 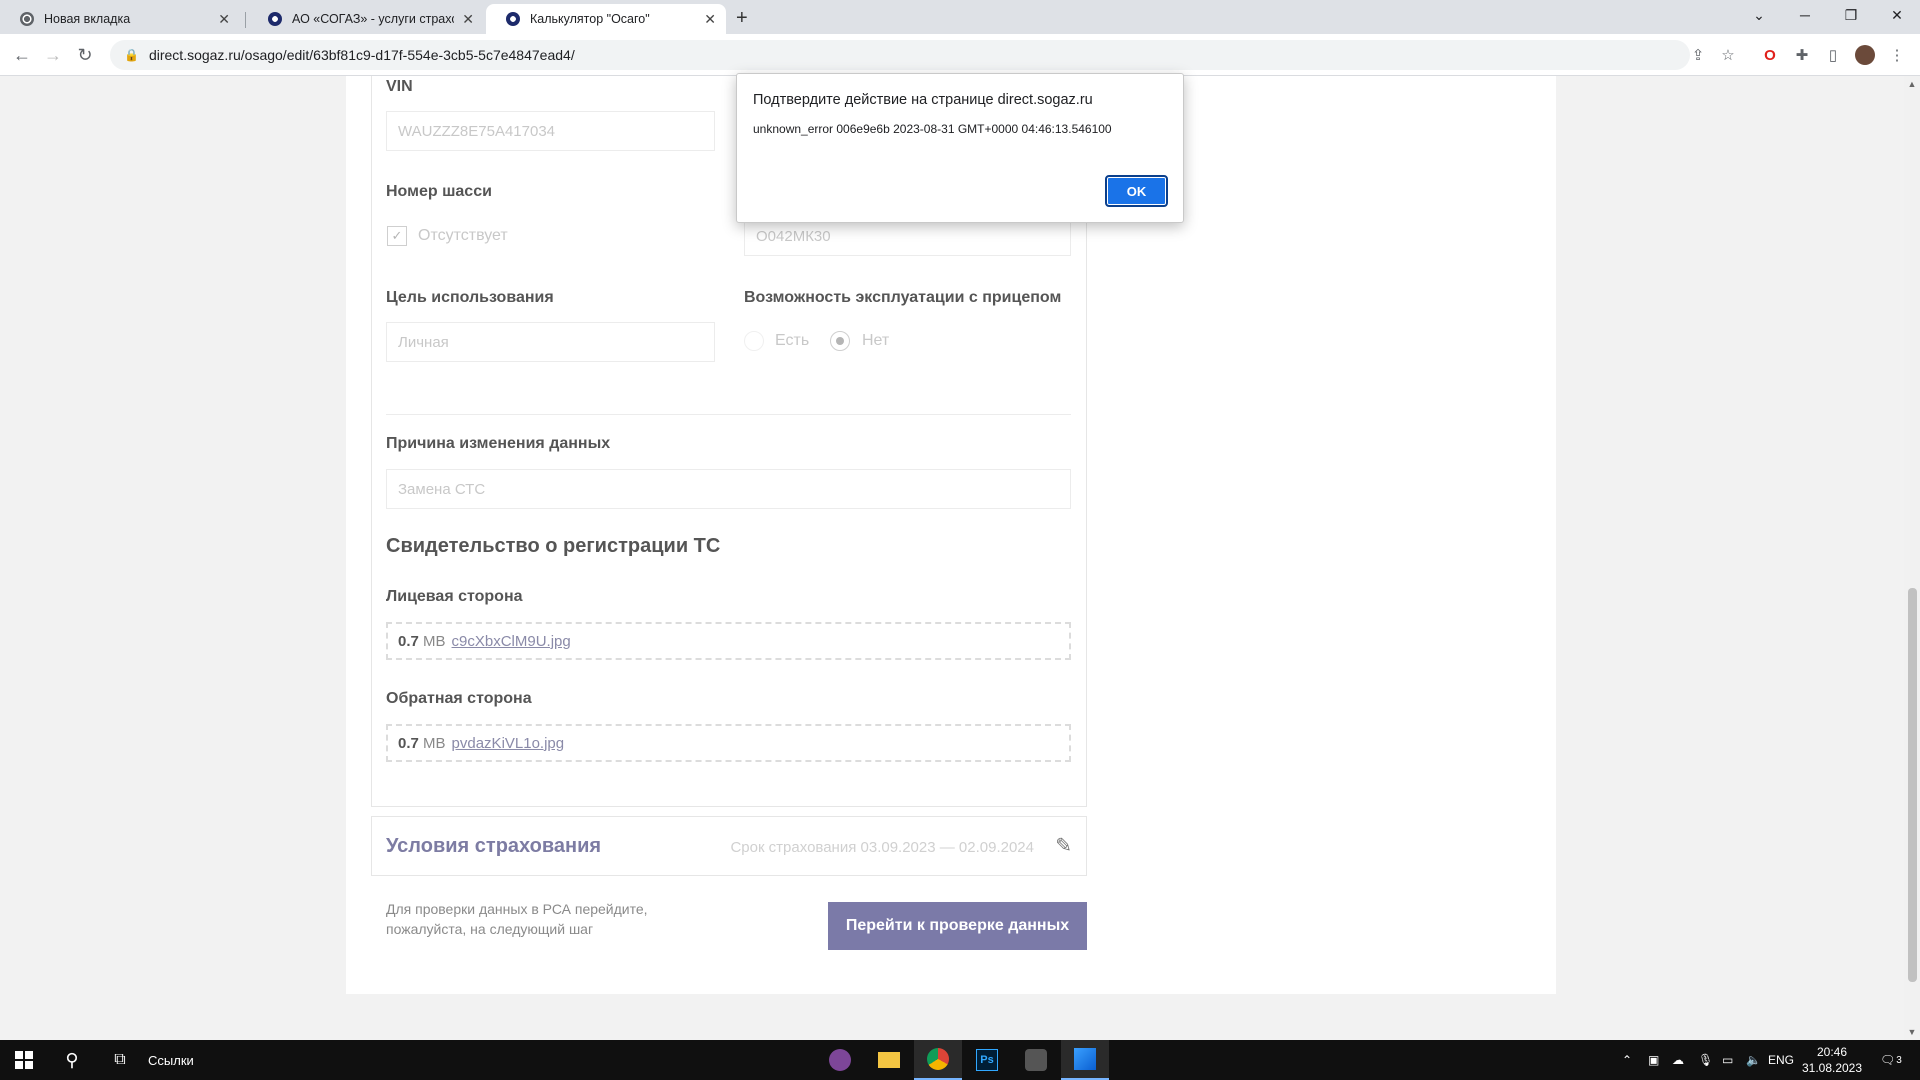 I want to click on search-icon: ⚲, so click(x=72, y=1060).